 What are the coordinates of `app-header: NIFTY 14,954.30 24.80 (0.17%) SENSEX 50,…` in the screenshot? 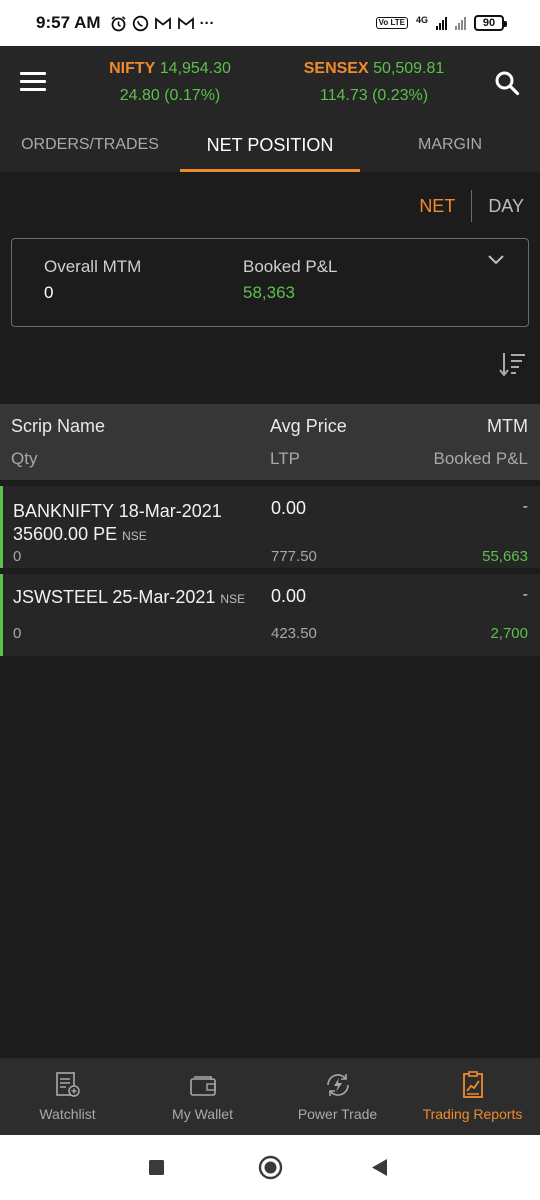 It's located at (270, 82).